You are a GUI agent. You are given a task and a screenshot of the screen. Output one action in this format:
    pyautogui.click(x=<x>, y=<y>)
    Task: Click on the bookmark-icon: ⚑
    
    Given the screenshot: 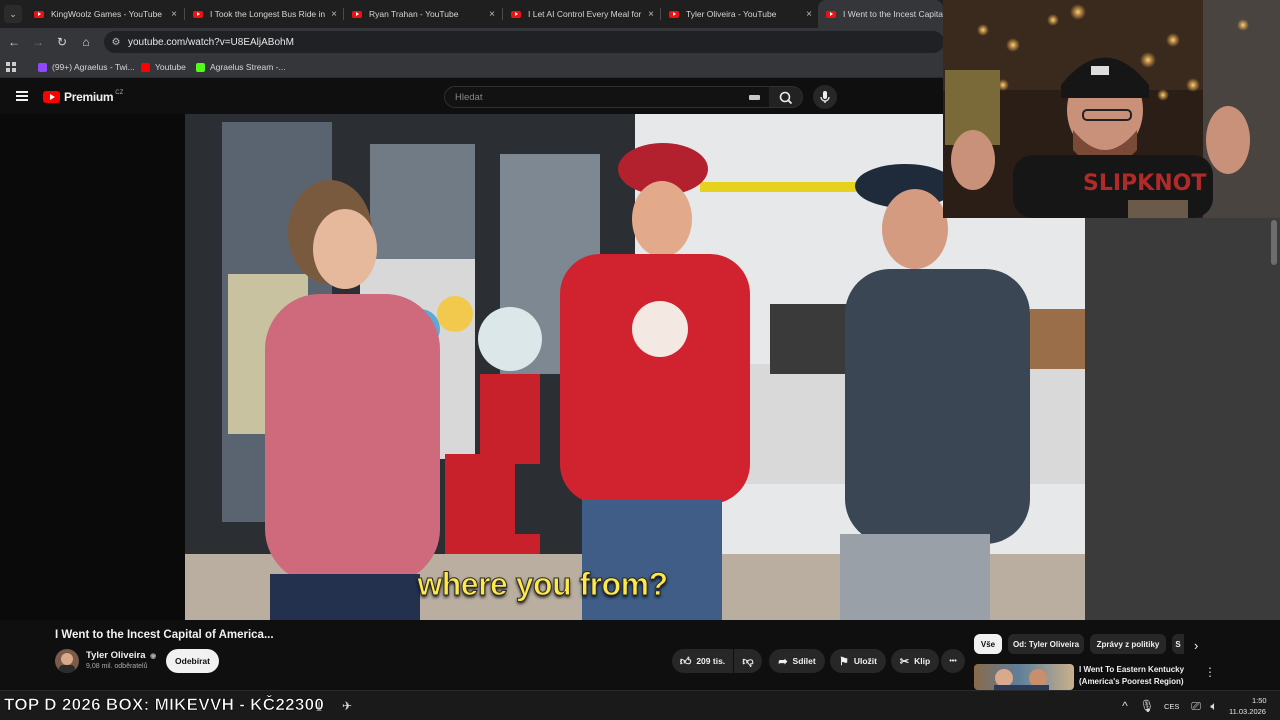 What is the action you would take?
    pyautogui.click(x=843, y=661)
    